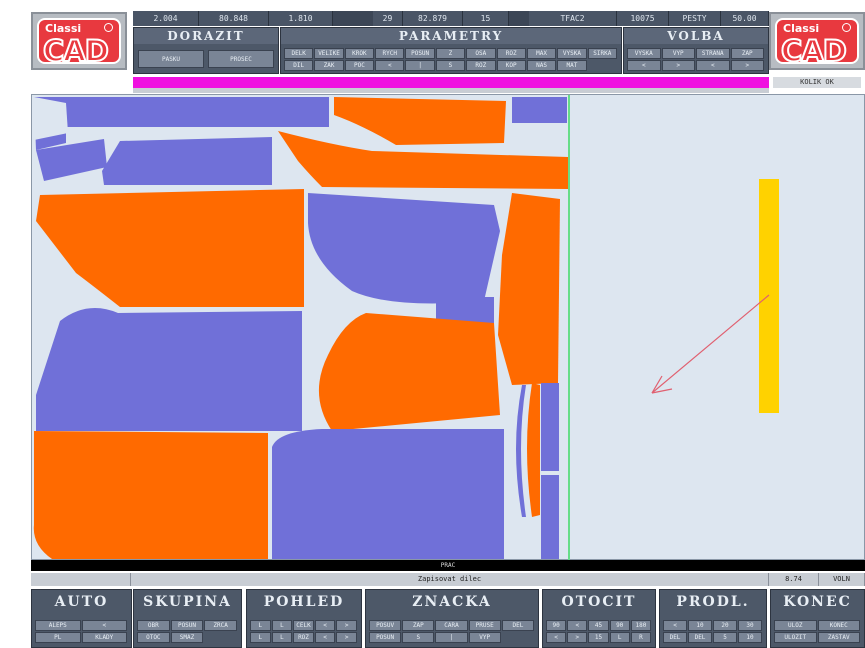 The width and height of the screenshot is (865, 648). Describe the element at coordinates (451, 82) in the screenshot. I see `progress-strip` at that location.